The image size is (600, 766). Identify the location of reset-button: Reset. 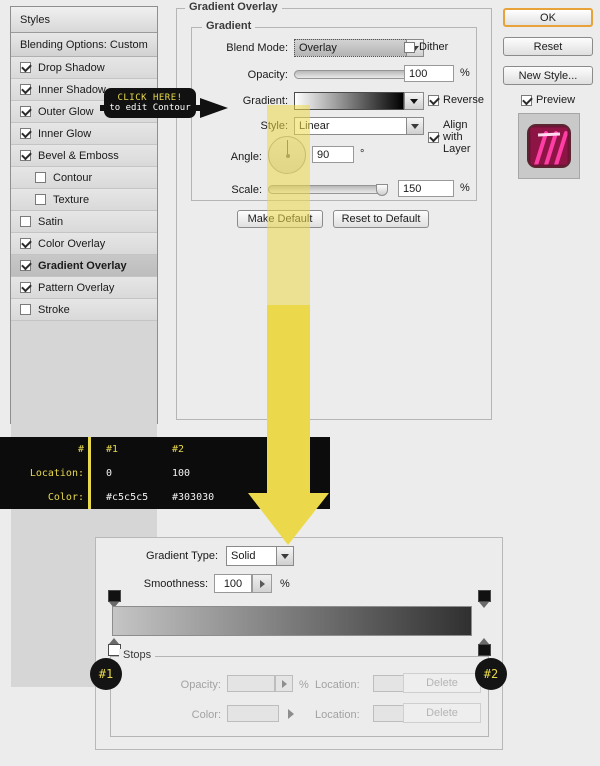
(548, 46).